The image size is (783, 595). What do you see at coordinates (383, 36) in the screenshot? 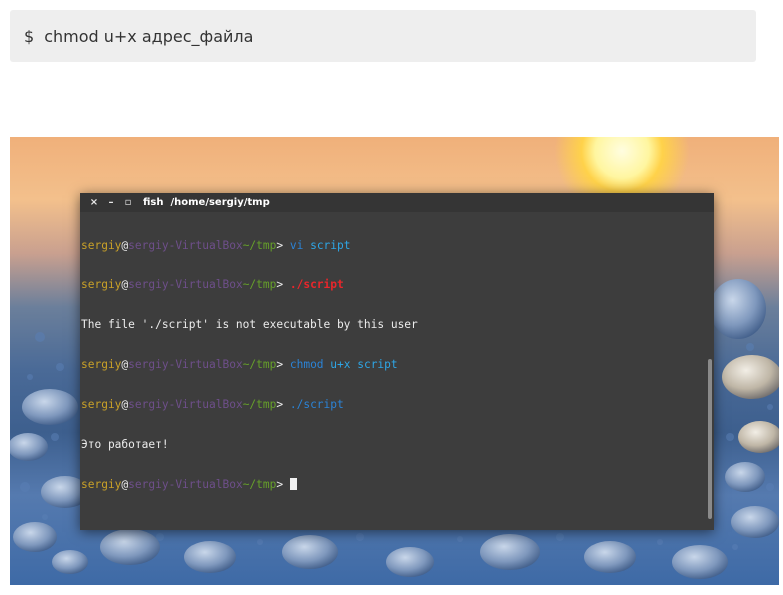
I see `command-code-block: $ chmod u+x адрес_файла` at bounding box center [383, 36].